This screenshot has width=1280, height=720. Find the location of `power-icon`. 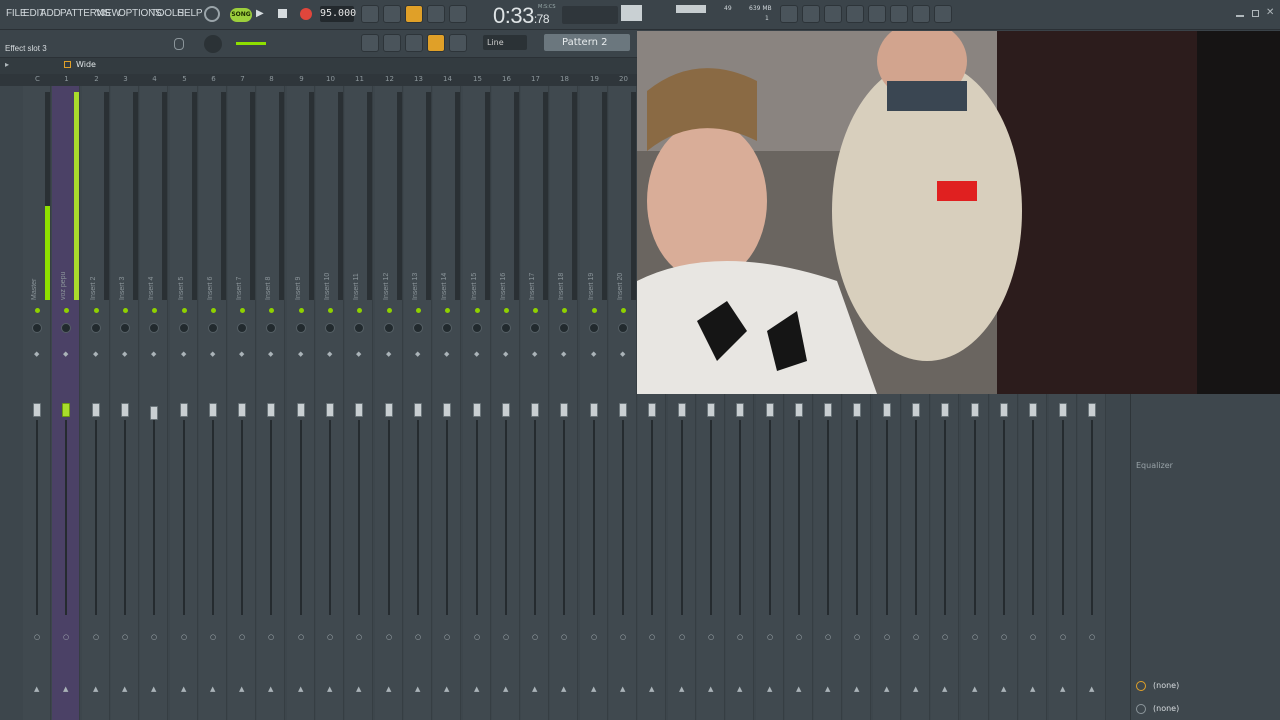

power-icon is located at coordinates (789, 14).